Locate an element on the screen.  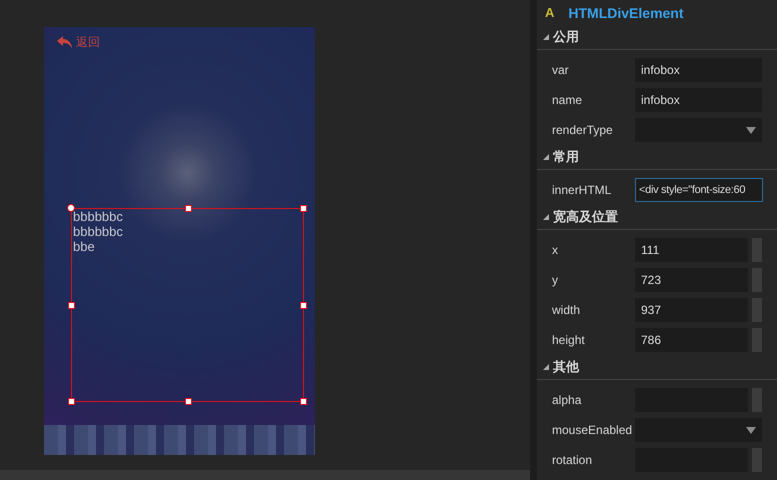
number-field: 786 is located at coordinates (691, 340).